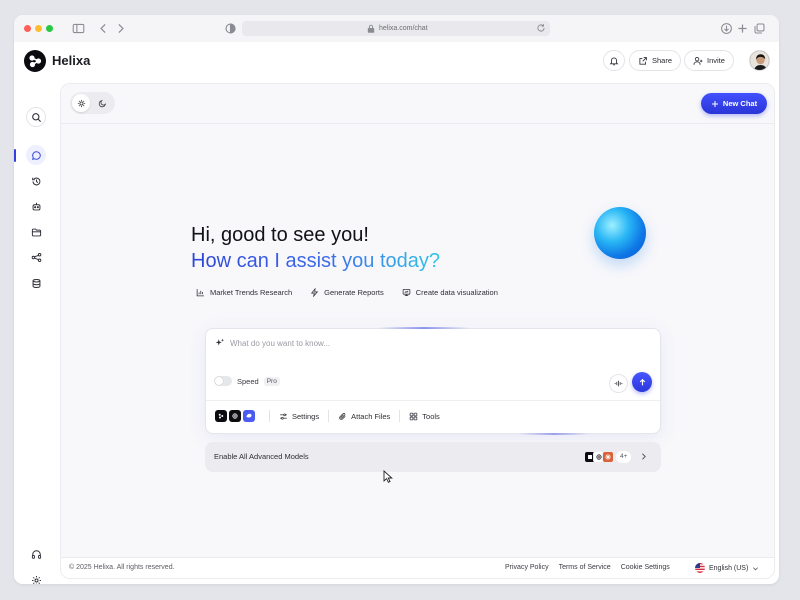  I want to click on suggestion-market-trends: Market Trends Research, so click(244, 292).